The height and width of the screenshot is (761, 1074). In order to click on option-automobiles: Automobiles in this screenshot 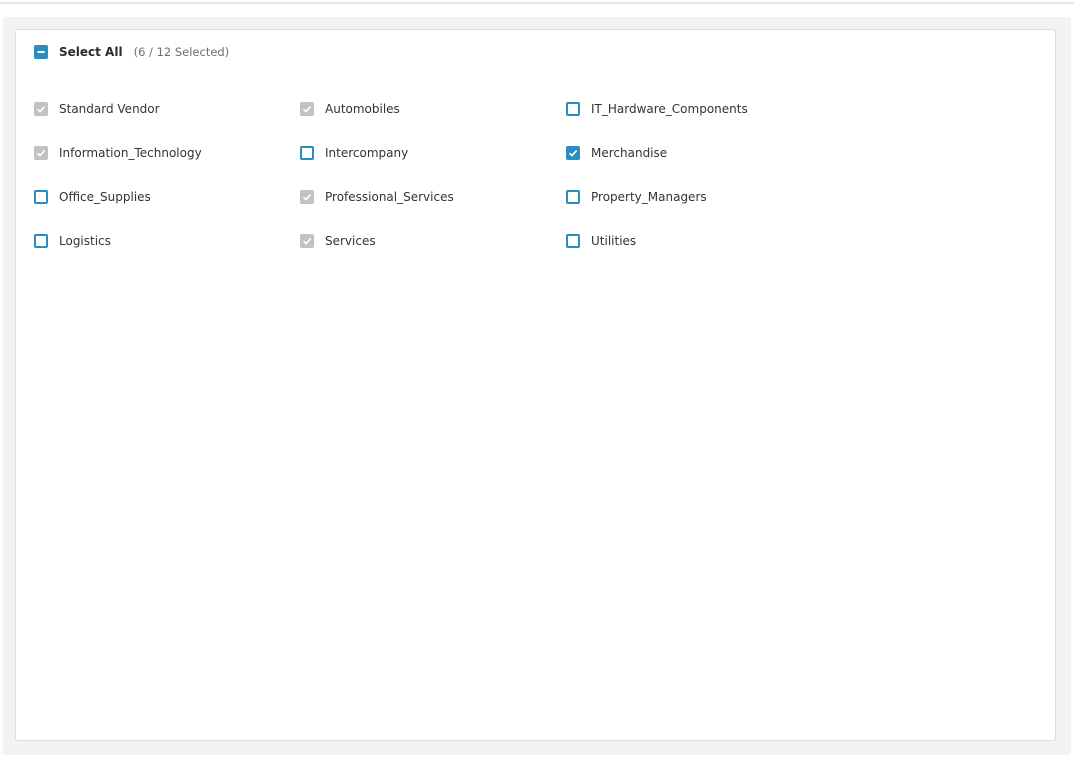, I will do `click(350, 109)`.